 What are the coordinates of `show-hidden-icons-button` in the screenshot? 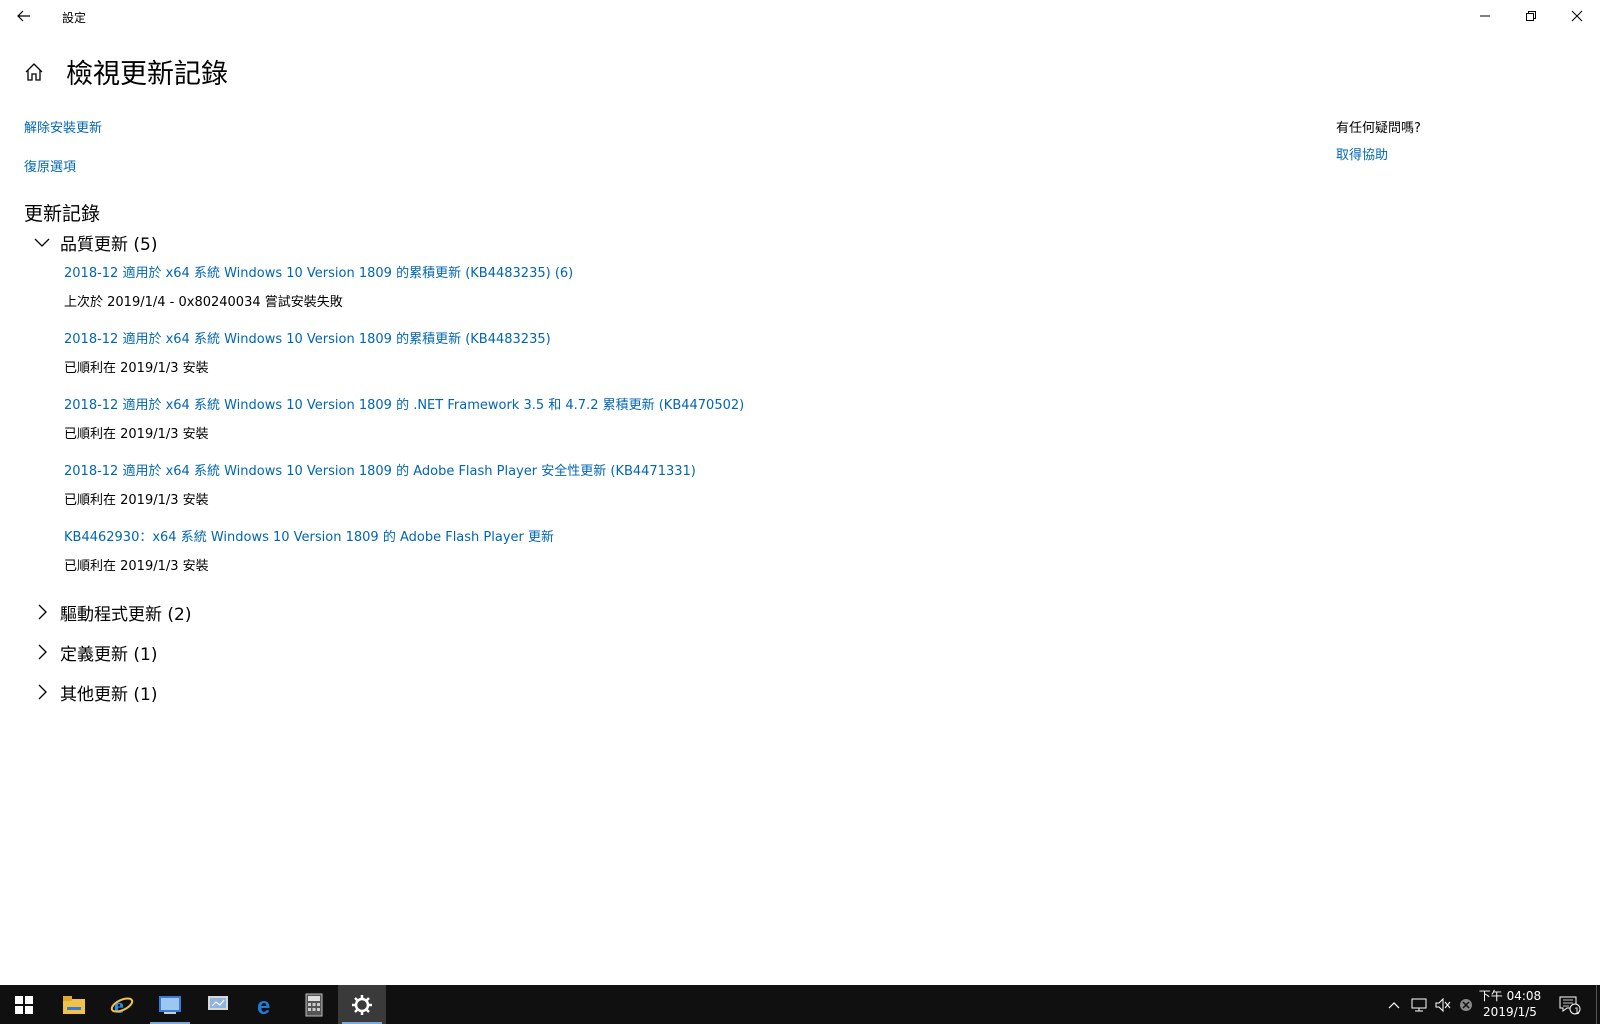 It's located at (1394, 1004).